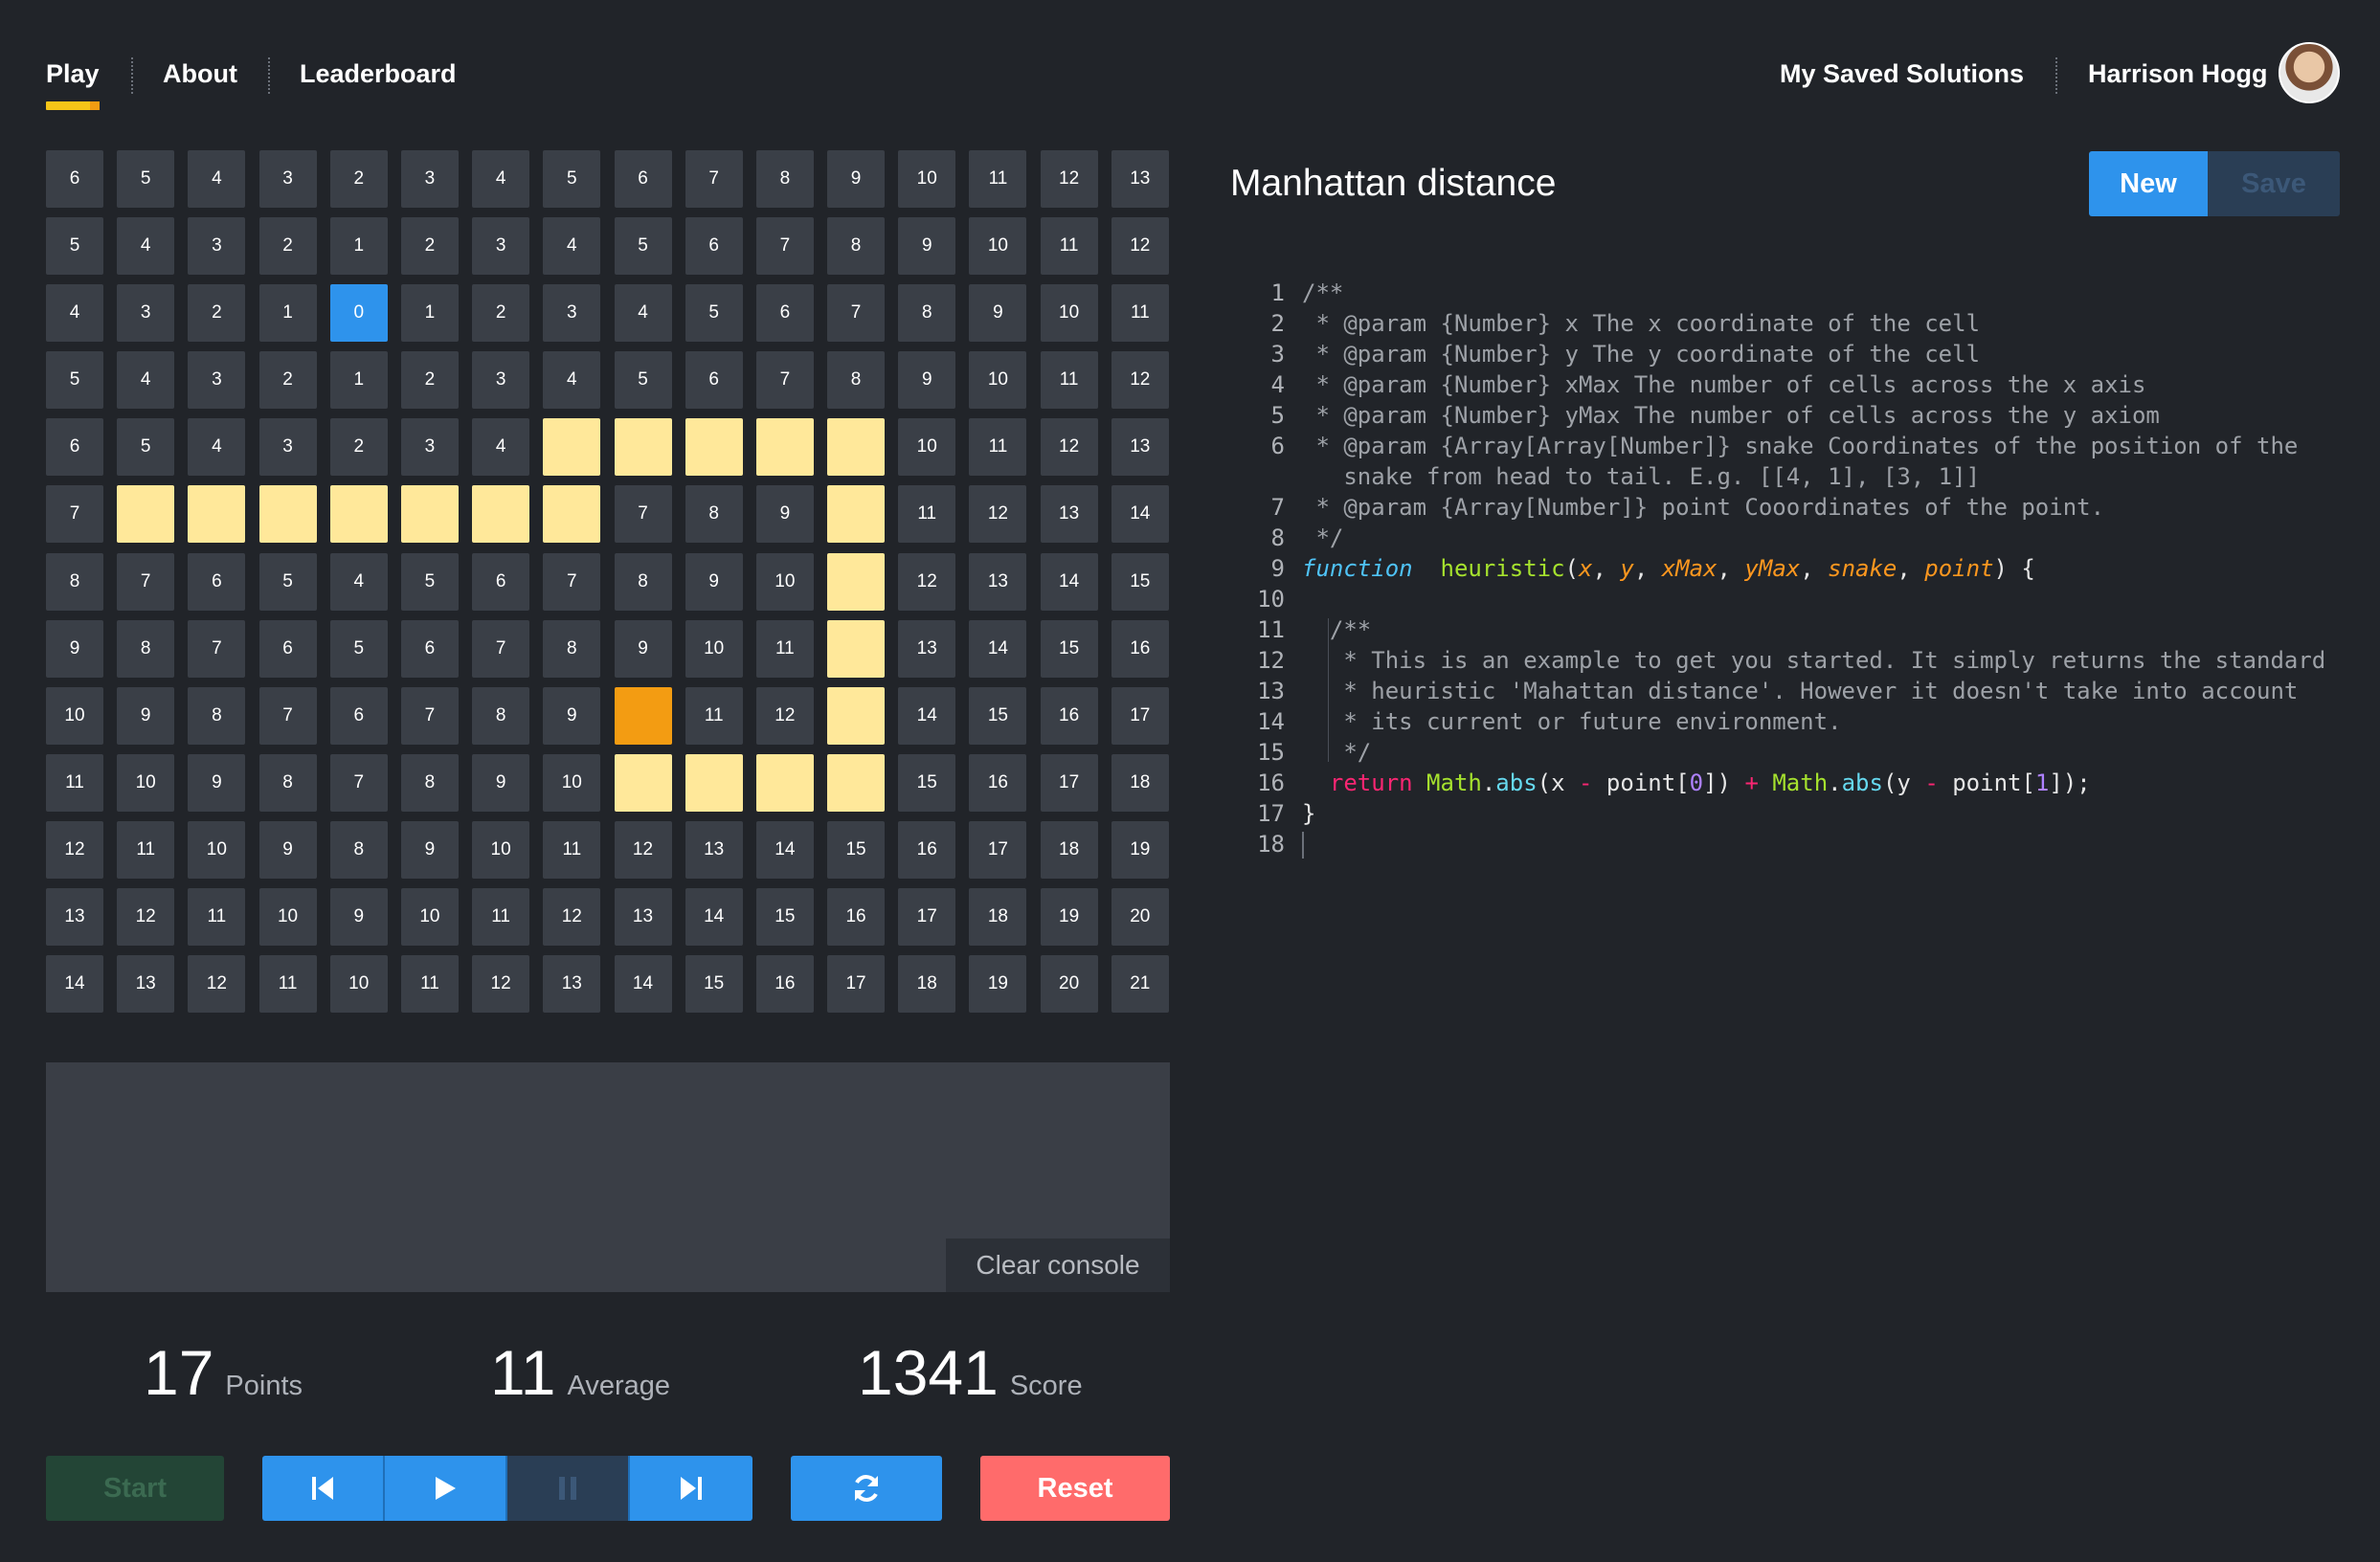  Describe the element at coordinates (135, 1488) in the screenshot. I see `start-button: Start` at that location.